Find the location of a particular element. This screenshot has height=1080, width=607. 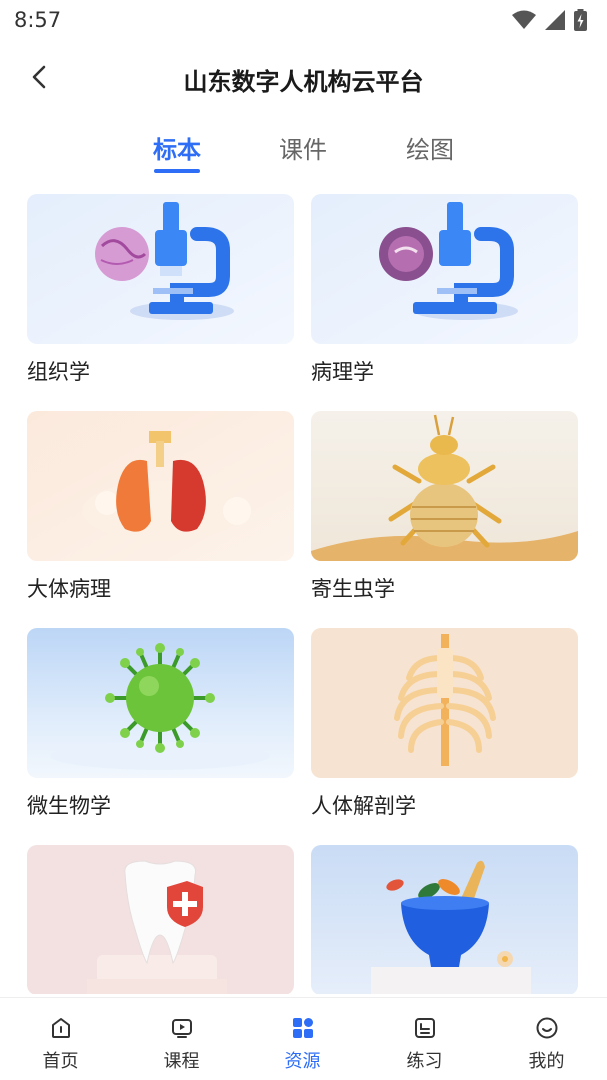

status-time: 8:57 is located at coordinates (38, 20).